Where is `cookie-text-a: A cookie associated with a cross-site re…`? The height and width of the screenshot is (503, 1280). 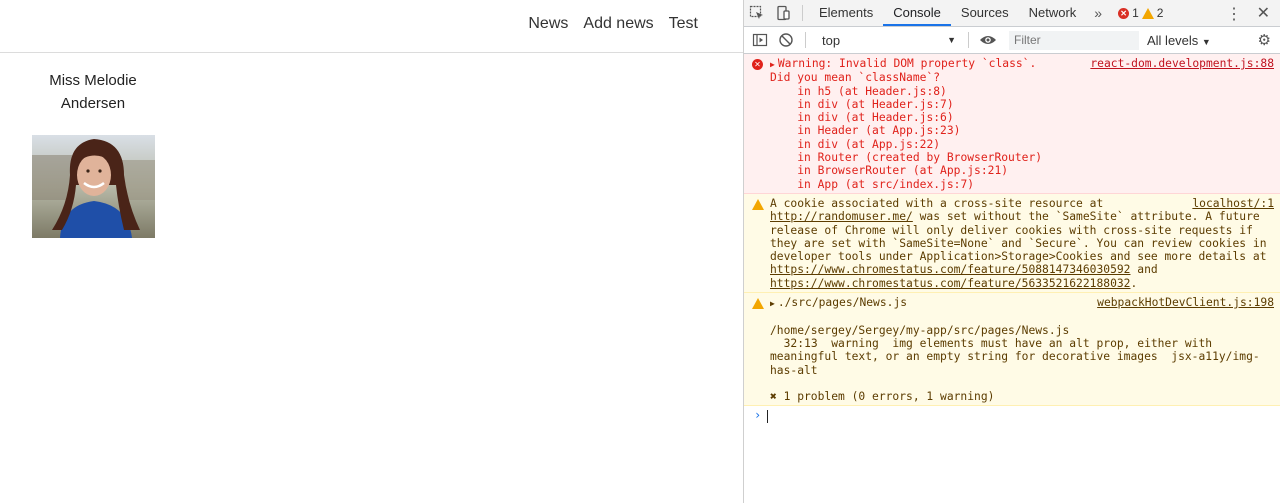
cookie-text-a: A cookie associated with a cross-site re… is located at coordinates (940, 203).